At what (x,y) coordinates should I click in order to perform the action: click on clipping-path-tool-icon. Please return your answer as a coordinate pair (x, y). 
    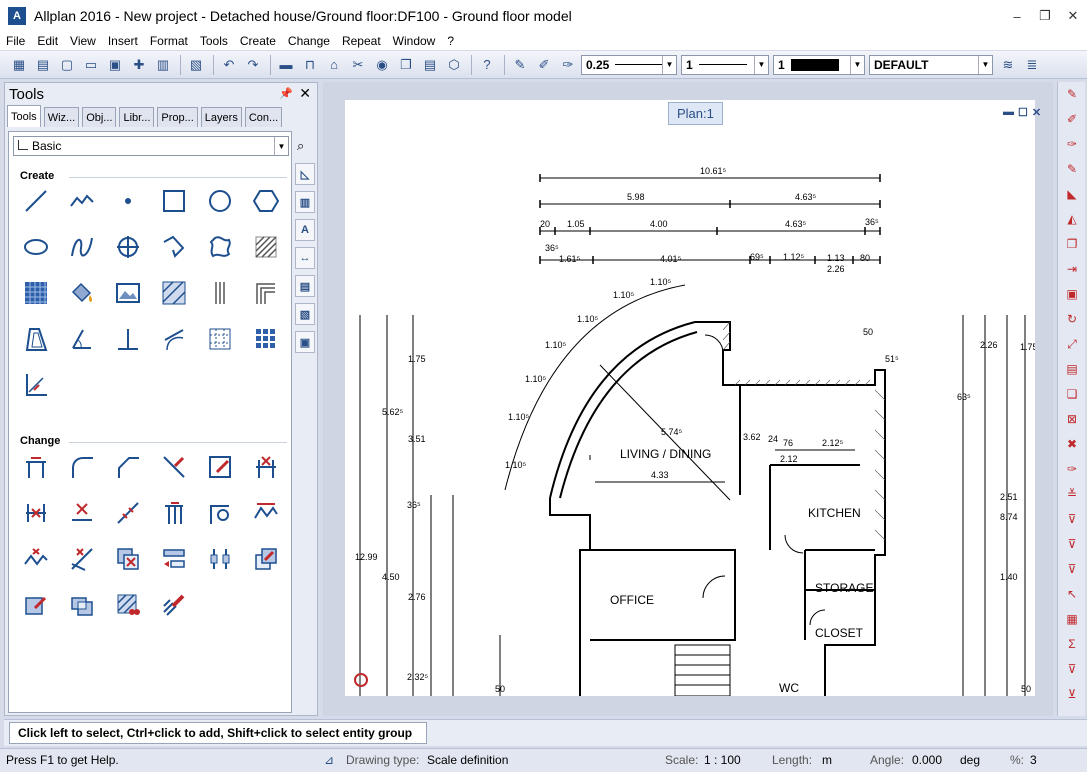
    Looking at the image, I should click on (36, 339).